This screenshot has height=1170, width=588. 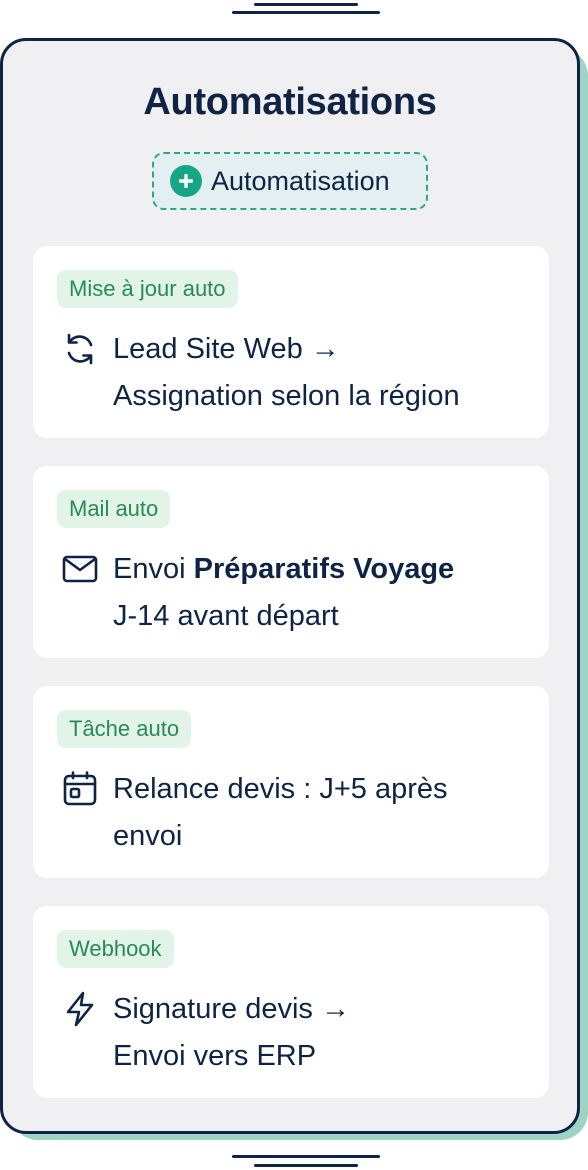 I want to click on badge-type: Mail auto, so click(x=114, y=509).